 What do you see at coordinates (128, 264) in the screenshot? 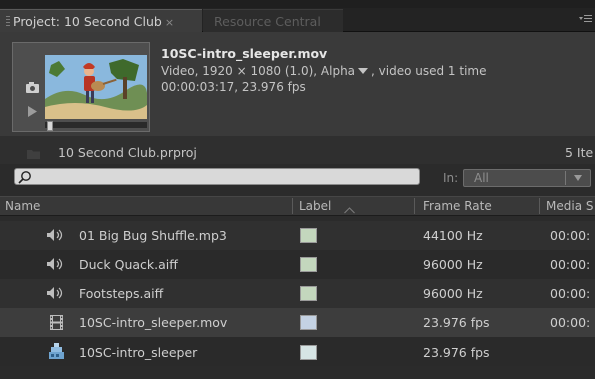
I see `row-name: Duck Quack.aiff` at bounding box center [128, 264].